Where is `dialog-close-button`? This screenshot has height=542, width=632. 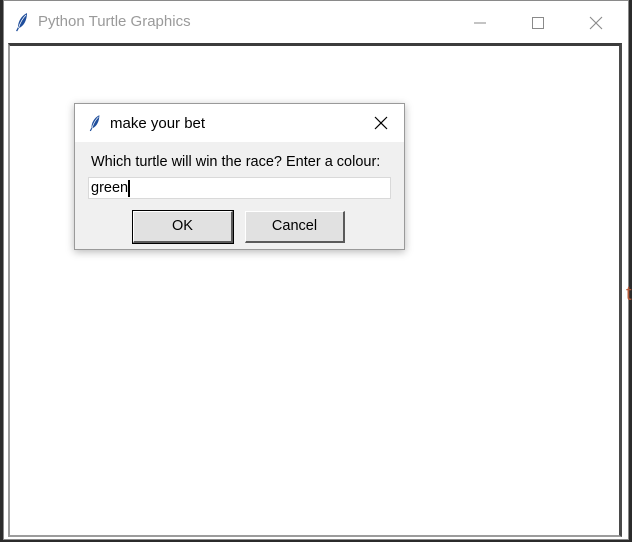
dialog-close-button is located at coordinates (381, 123).